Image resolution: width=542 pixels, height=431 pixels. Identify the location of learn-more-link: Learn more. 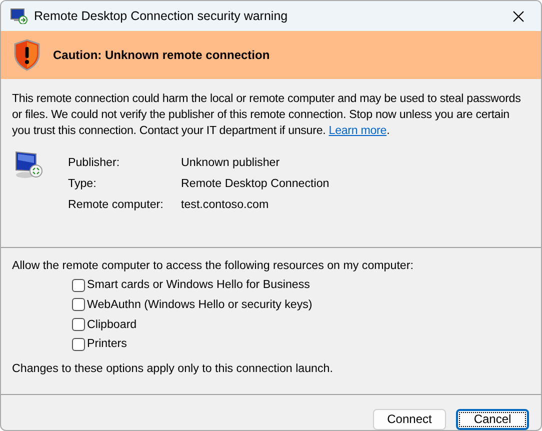
(357, 130).